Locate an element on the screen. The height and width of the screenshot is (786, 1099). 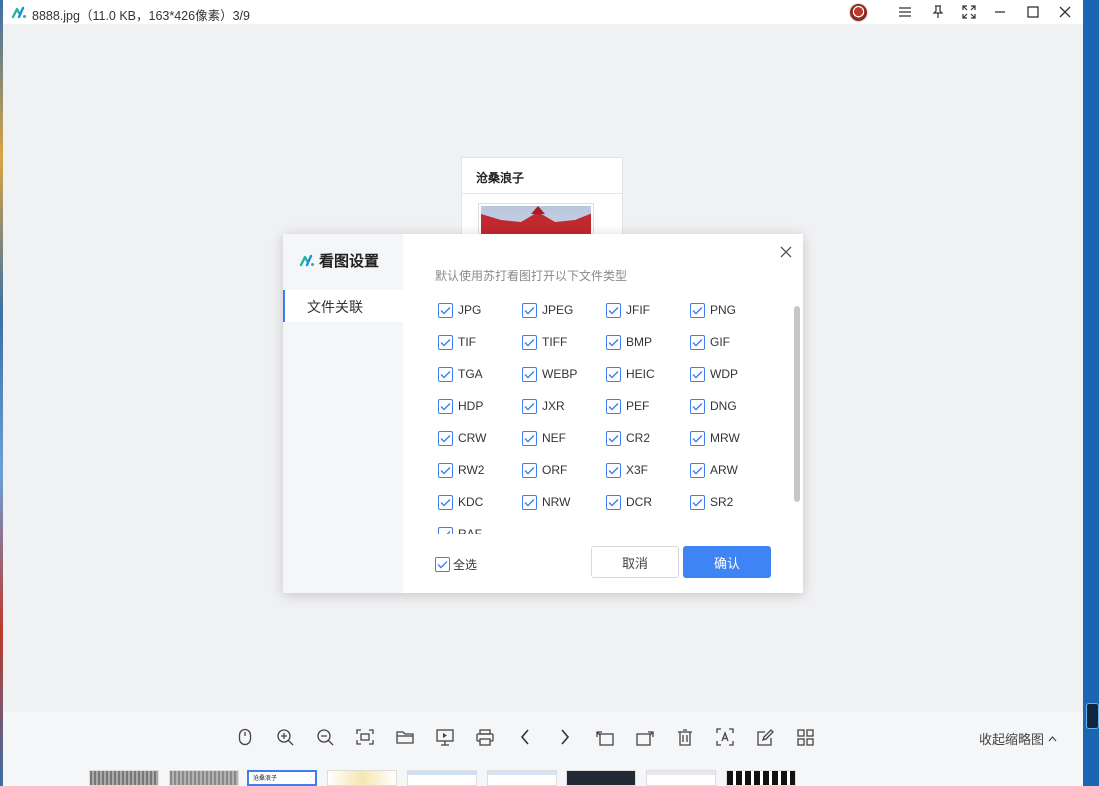
file-type-option-dcr: DCR is located at coordinates (643, 502).